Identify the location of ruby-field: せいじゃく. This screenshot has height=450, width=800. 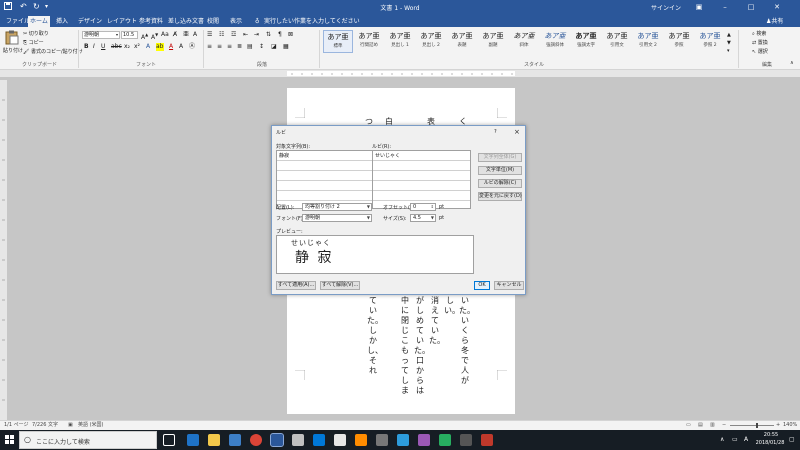
(387, 155).